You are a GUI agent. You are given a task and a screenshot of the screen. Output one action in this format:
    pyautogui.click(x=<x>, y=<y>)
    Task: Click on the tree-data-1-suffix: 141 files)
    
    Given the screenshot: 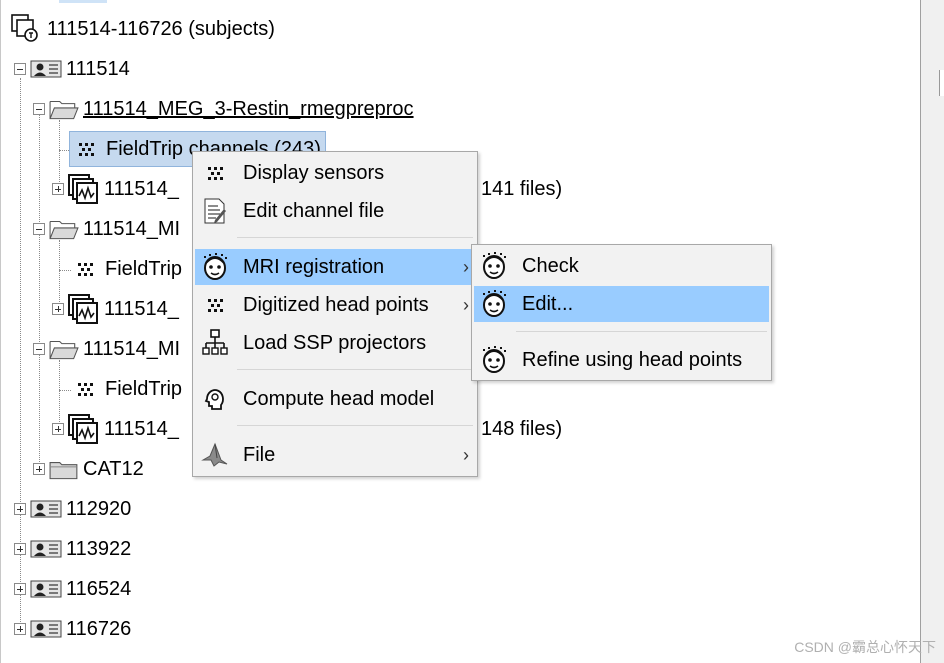 What is the action you would take?
    pyautogui.click(x=521, y=189)
    